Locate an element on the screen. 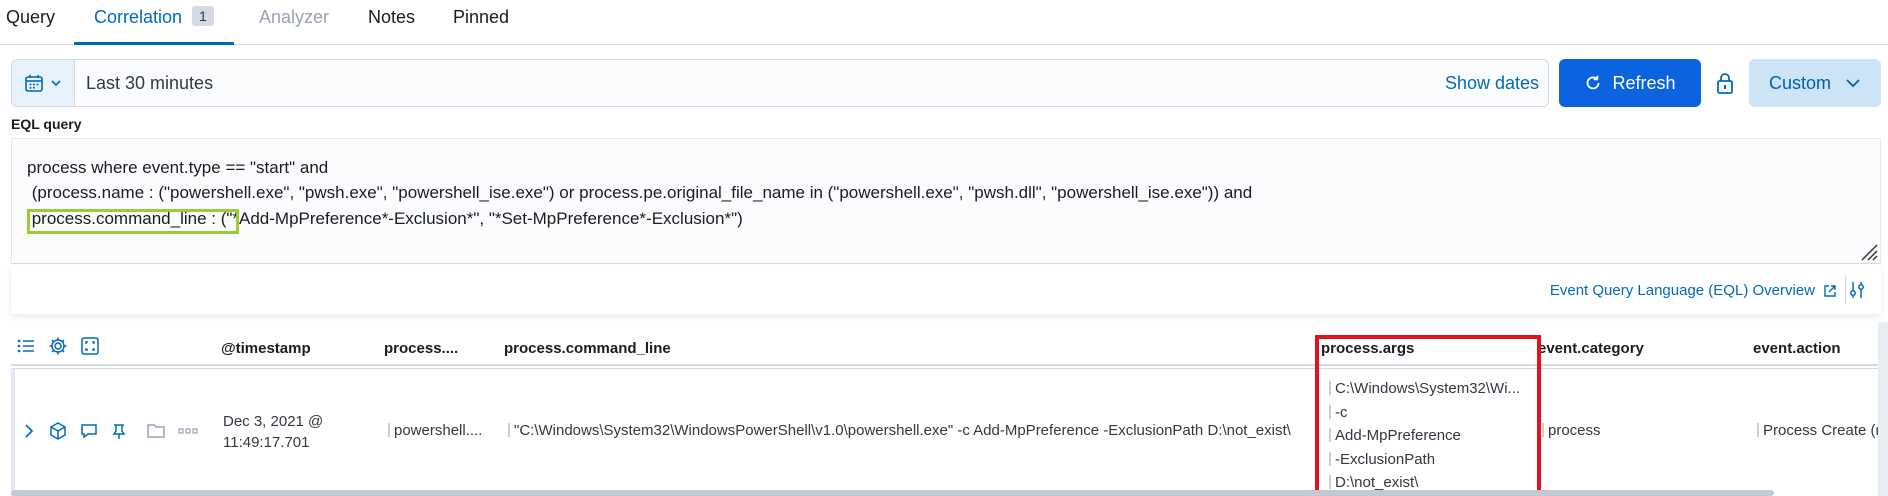 The width and height of the screenshot is (1888, 496). column-header-command-line: process.command_line is located at coordinates (587, 348).